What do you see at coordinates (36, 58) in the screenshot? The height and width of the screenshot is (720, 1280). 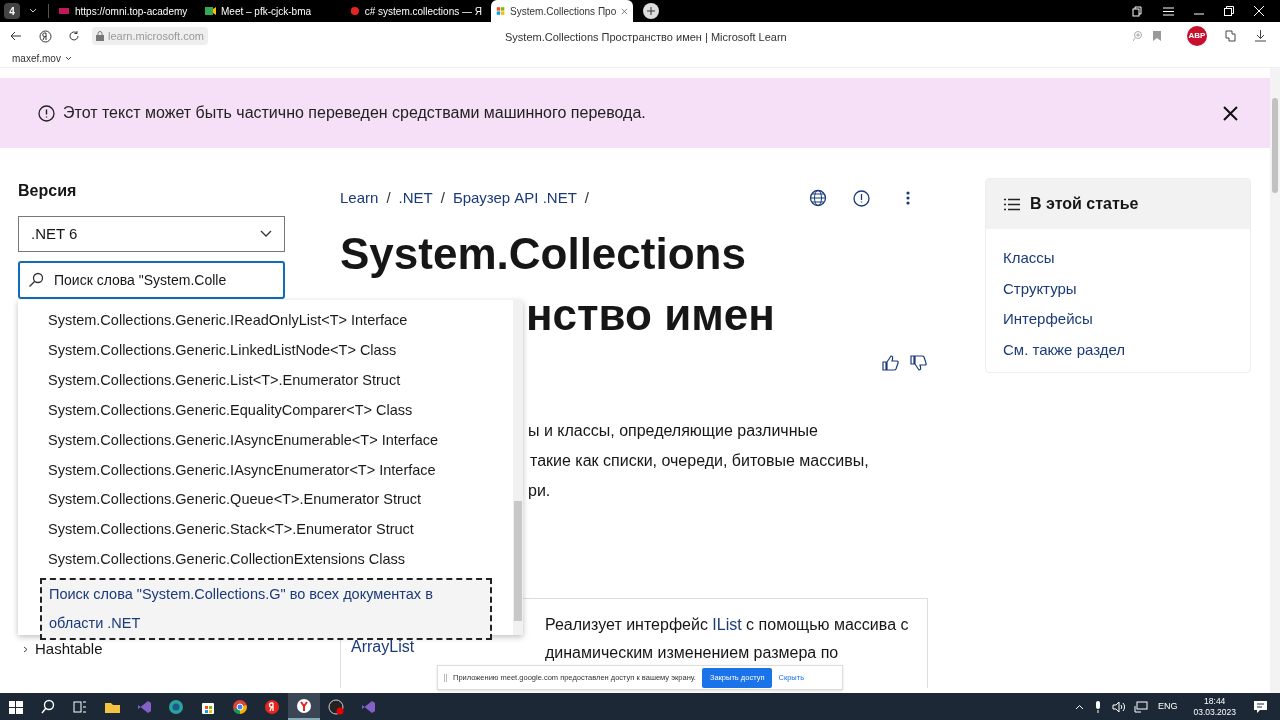 I see `bookmark-folder: maxef.mov` at bounding box center [36, 58].